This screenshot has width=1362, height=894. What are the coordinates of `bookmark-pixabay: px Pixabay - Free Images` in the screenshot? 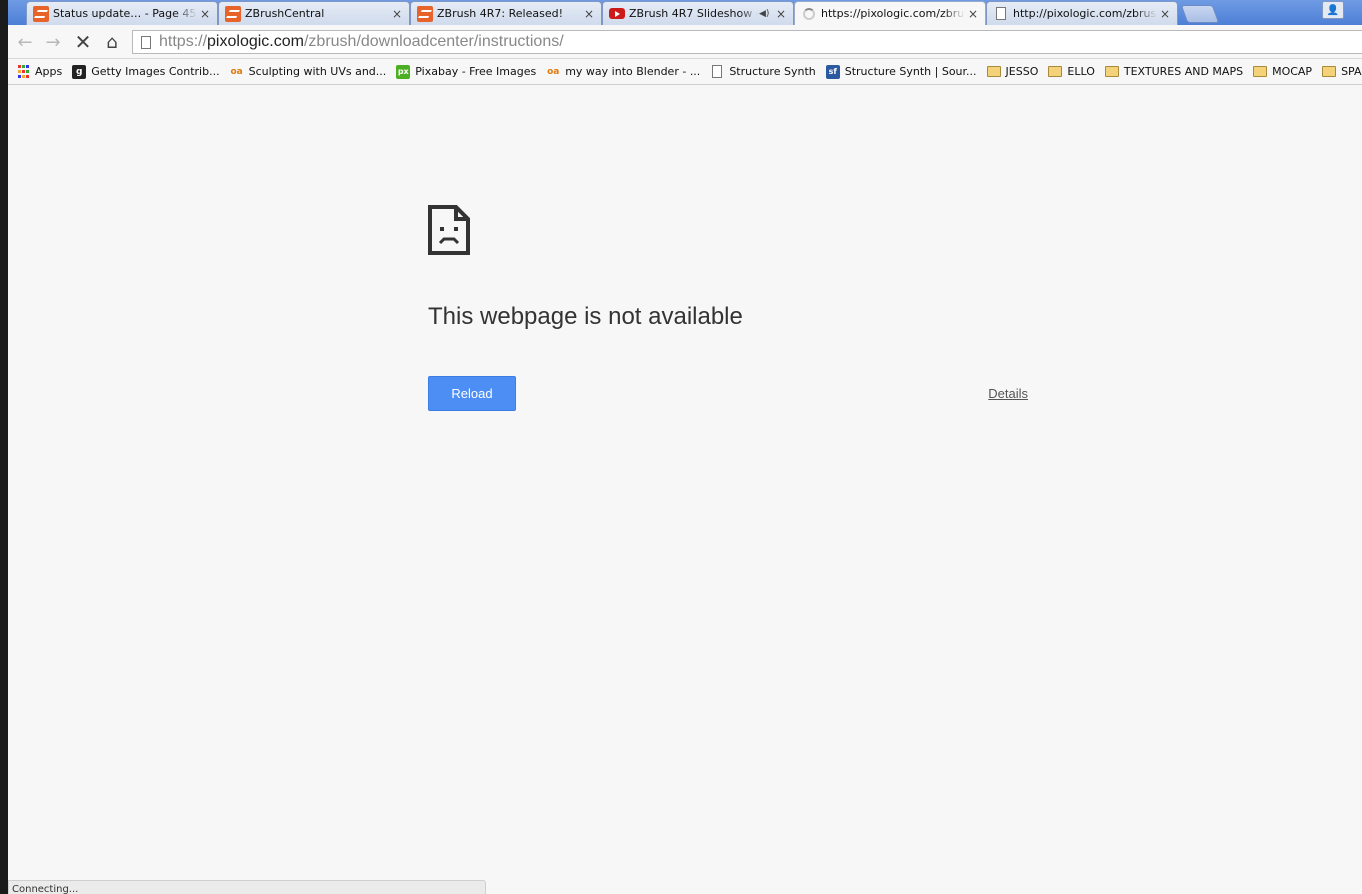 It's located at (466, 71).